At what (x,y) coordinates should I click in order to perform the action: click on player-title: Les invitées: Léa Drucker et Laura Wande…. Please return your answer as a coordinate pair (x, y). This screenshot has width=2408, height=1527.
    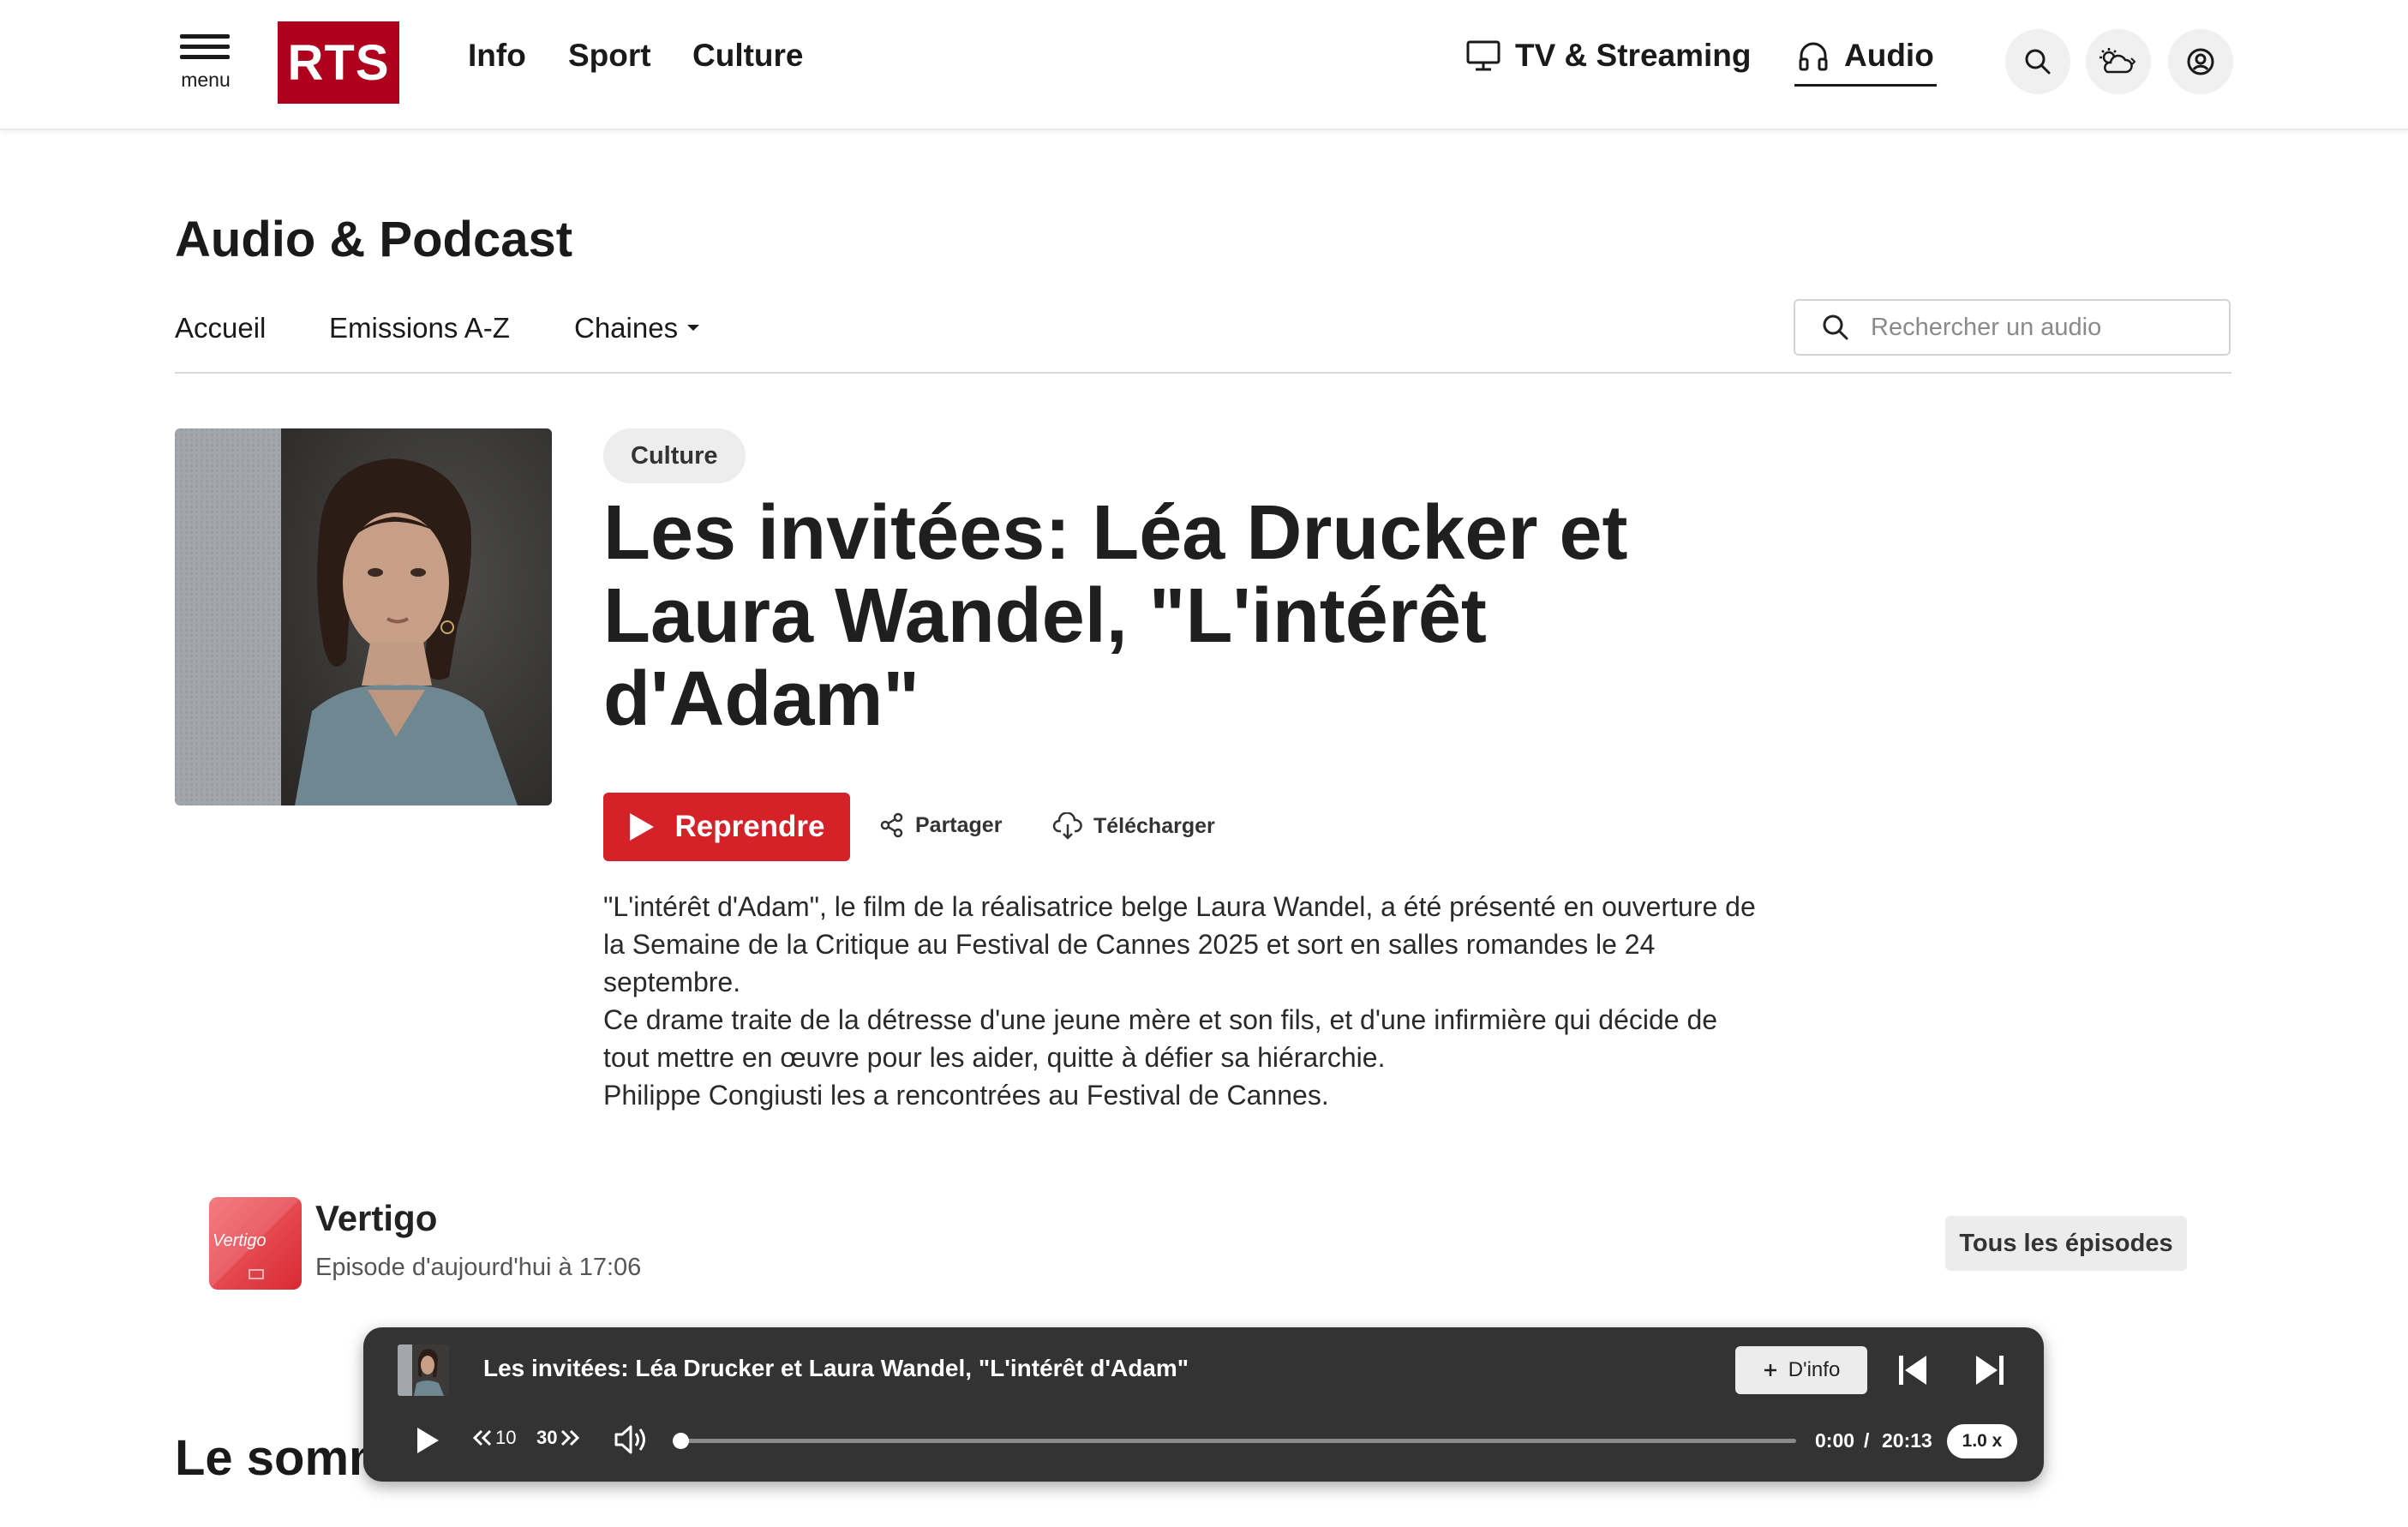
    Looking at the image, I should click on (836, 1368).